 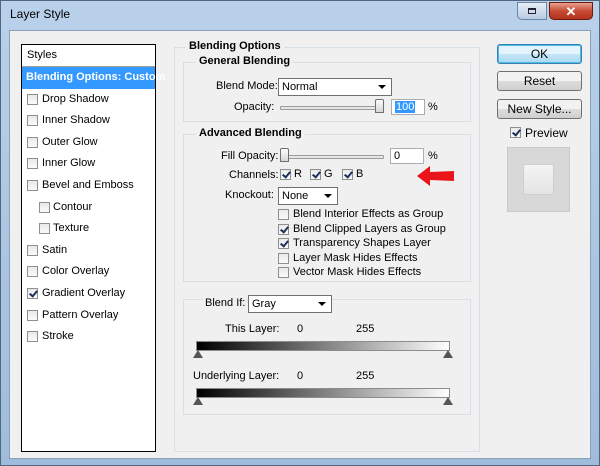 What do you see at coordinates (355, 258) in the screenshot?
I see `layer-mask-hides-label: Layer Mask Hides Effects` at bounding box center [355, 258].